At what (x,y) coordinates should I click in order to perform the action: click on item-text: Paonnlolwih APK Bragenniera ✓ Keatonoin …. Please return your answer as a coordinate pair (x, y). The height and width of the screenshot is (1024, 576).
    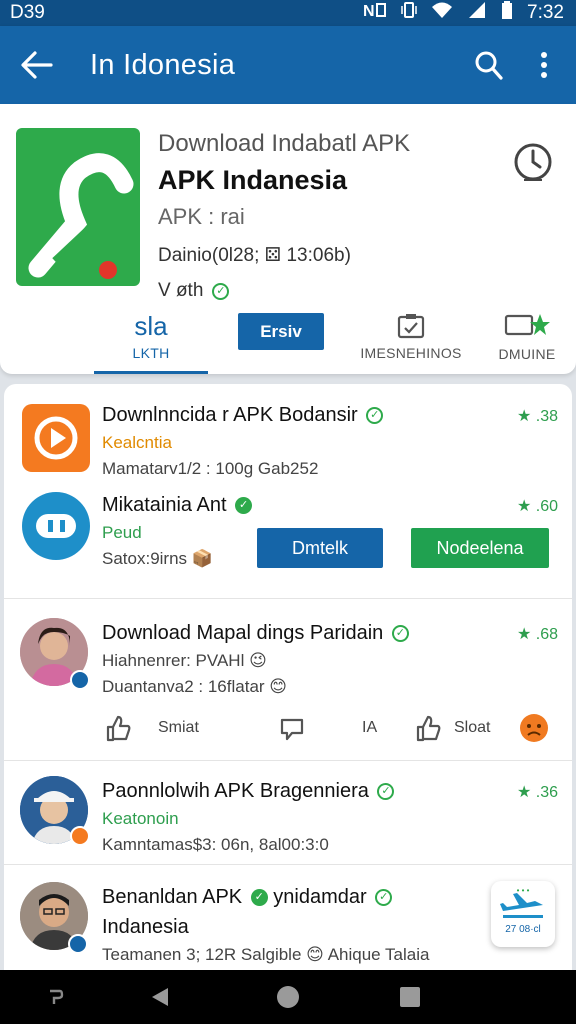
    Looking at the image, I should click on (302, 817).